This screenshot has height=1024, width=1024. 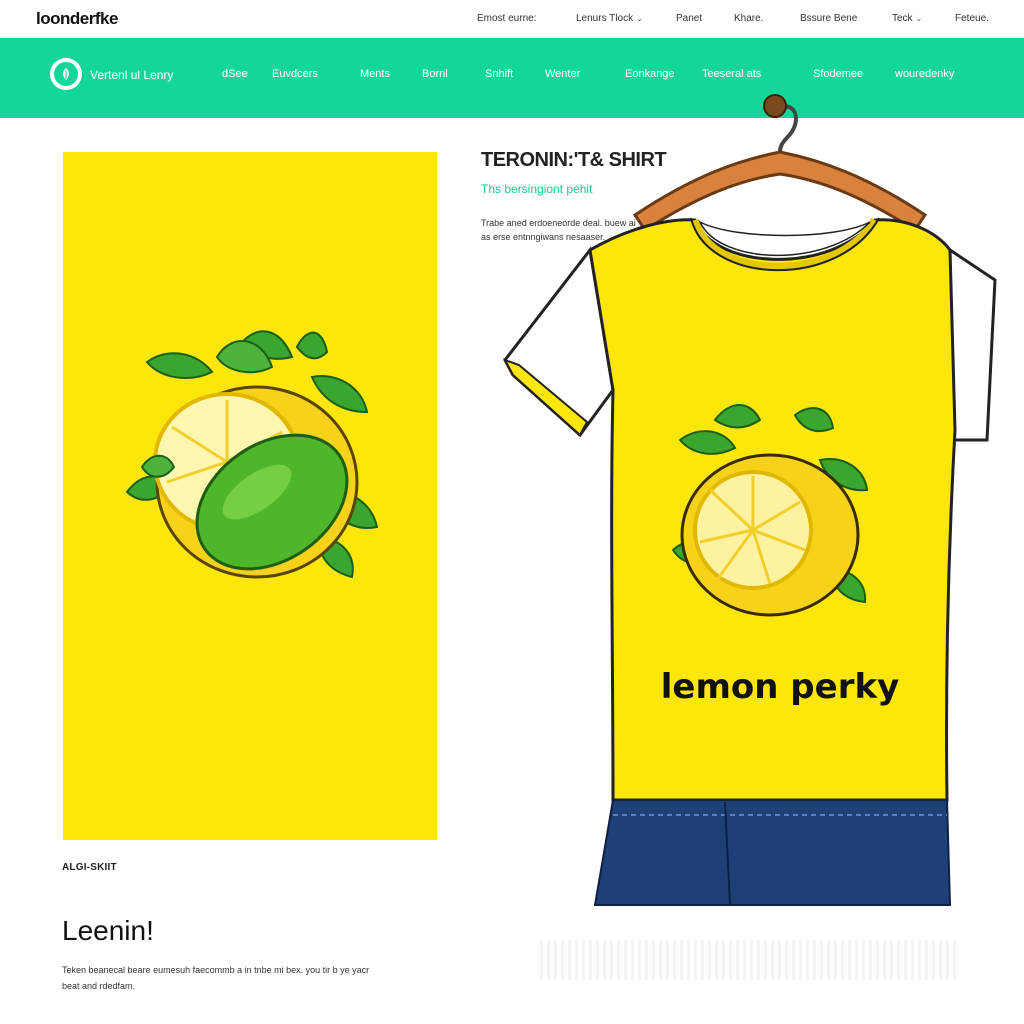 I want to click on panel-caption: ALGI-SKIIT, so click(x=89, y=867).